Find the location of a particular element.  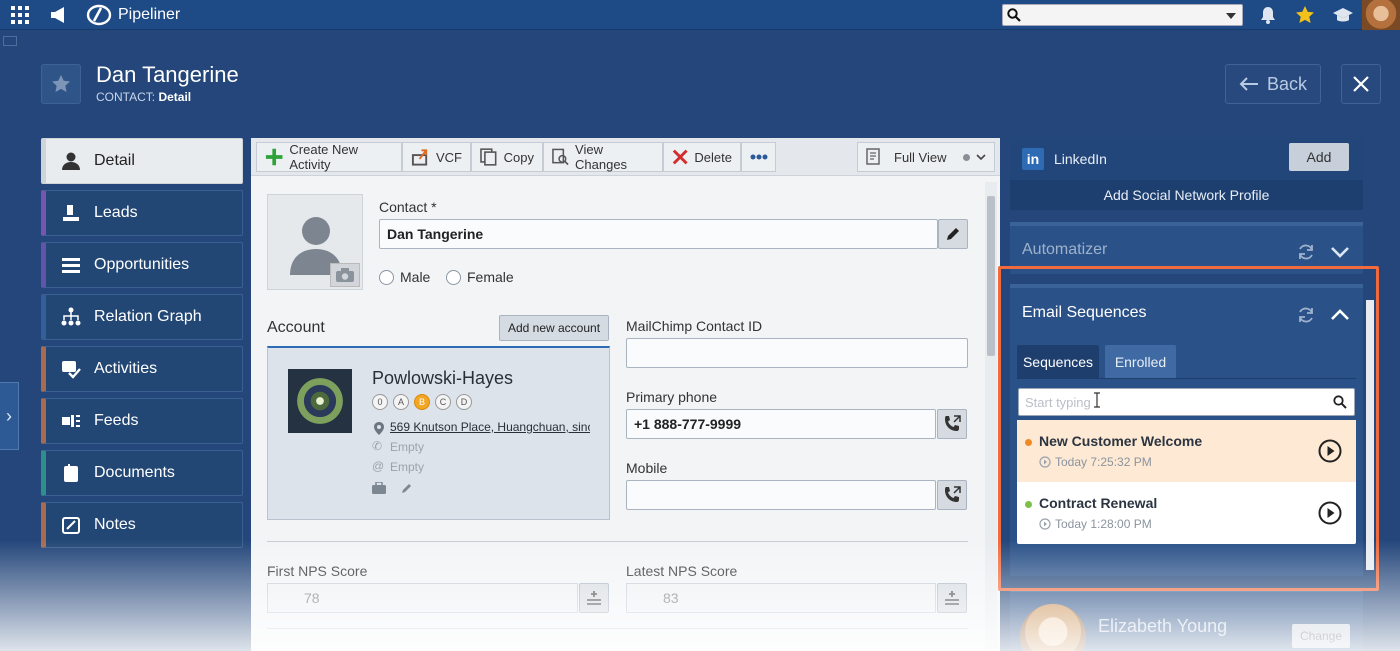

user-avatar is located at coordinates (1381, 15).